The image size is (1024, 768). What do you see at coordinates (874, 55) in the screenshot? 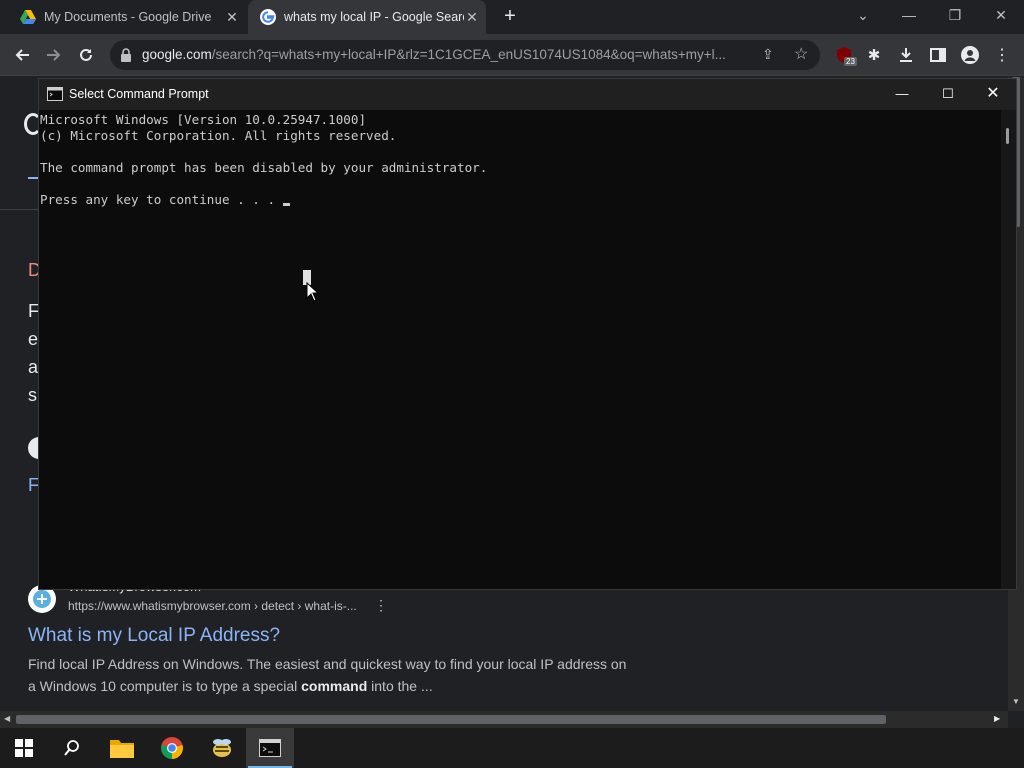
I see `extensions-puzzle-icon: ✱` at bounding box center [874, 55].